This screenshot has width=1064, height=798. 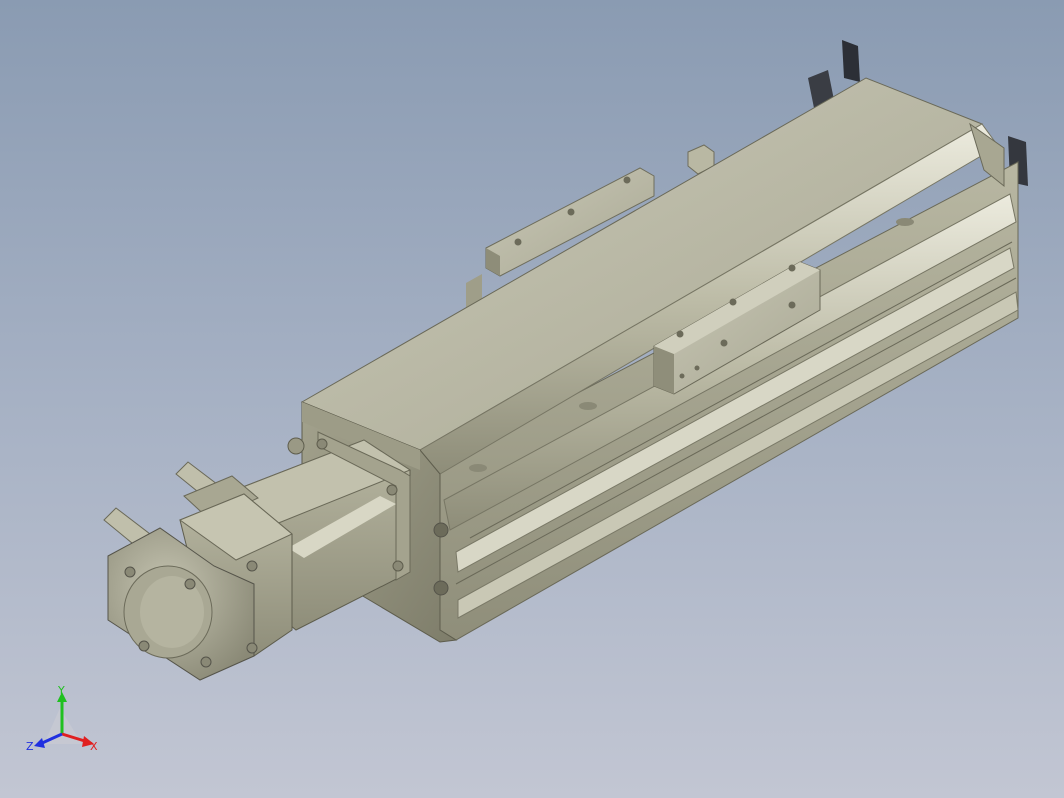 I want to click on y-axis-label: Y, so click(x=61, y=690).